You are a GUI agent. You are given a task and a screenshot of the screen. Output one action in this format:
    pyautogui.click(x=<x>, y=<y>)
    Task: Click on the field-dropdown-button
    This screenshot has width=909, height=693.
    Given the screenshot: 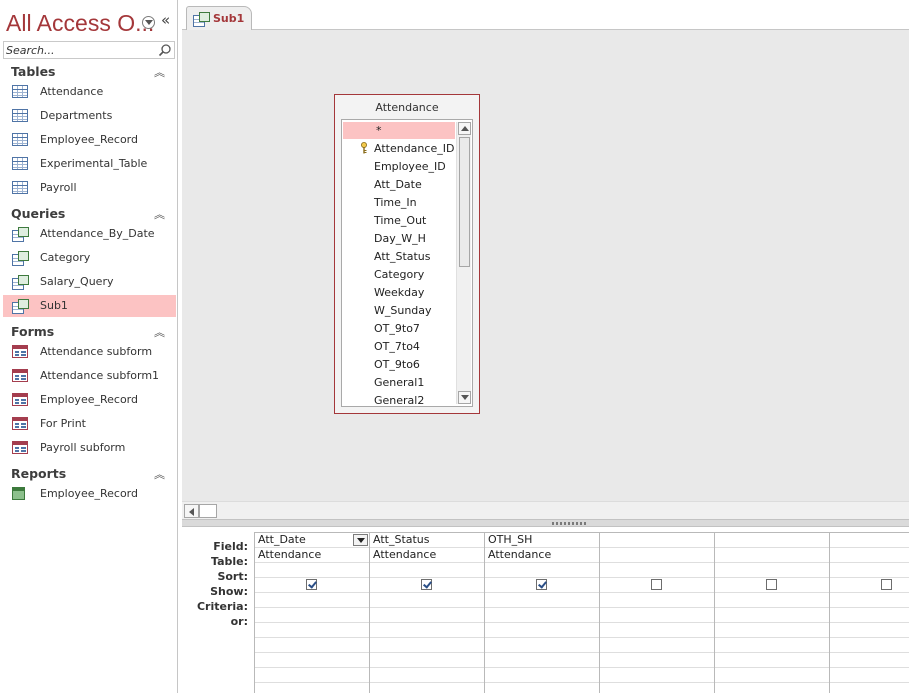 What is the action you would take?
    pyautogui.click(x=360, y=540)
    